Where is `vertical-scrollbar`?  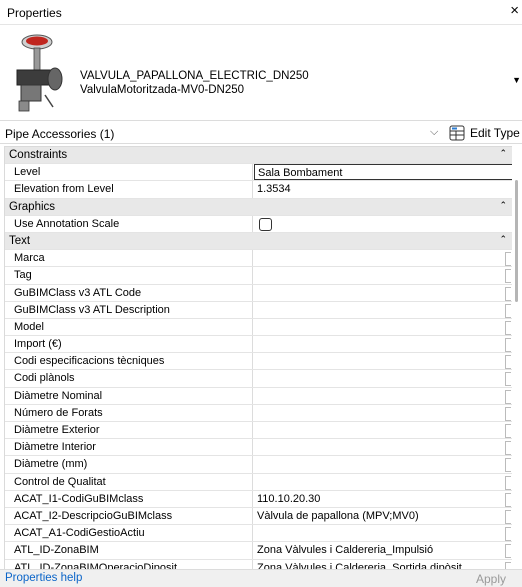 vertical-scrollbar is located at coordinates (517, 357).